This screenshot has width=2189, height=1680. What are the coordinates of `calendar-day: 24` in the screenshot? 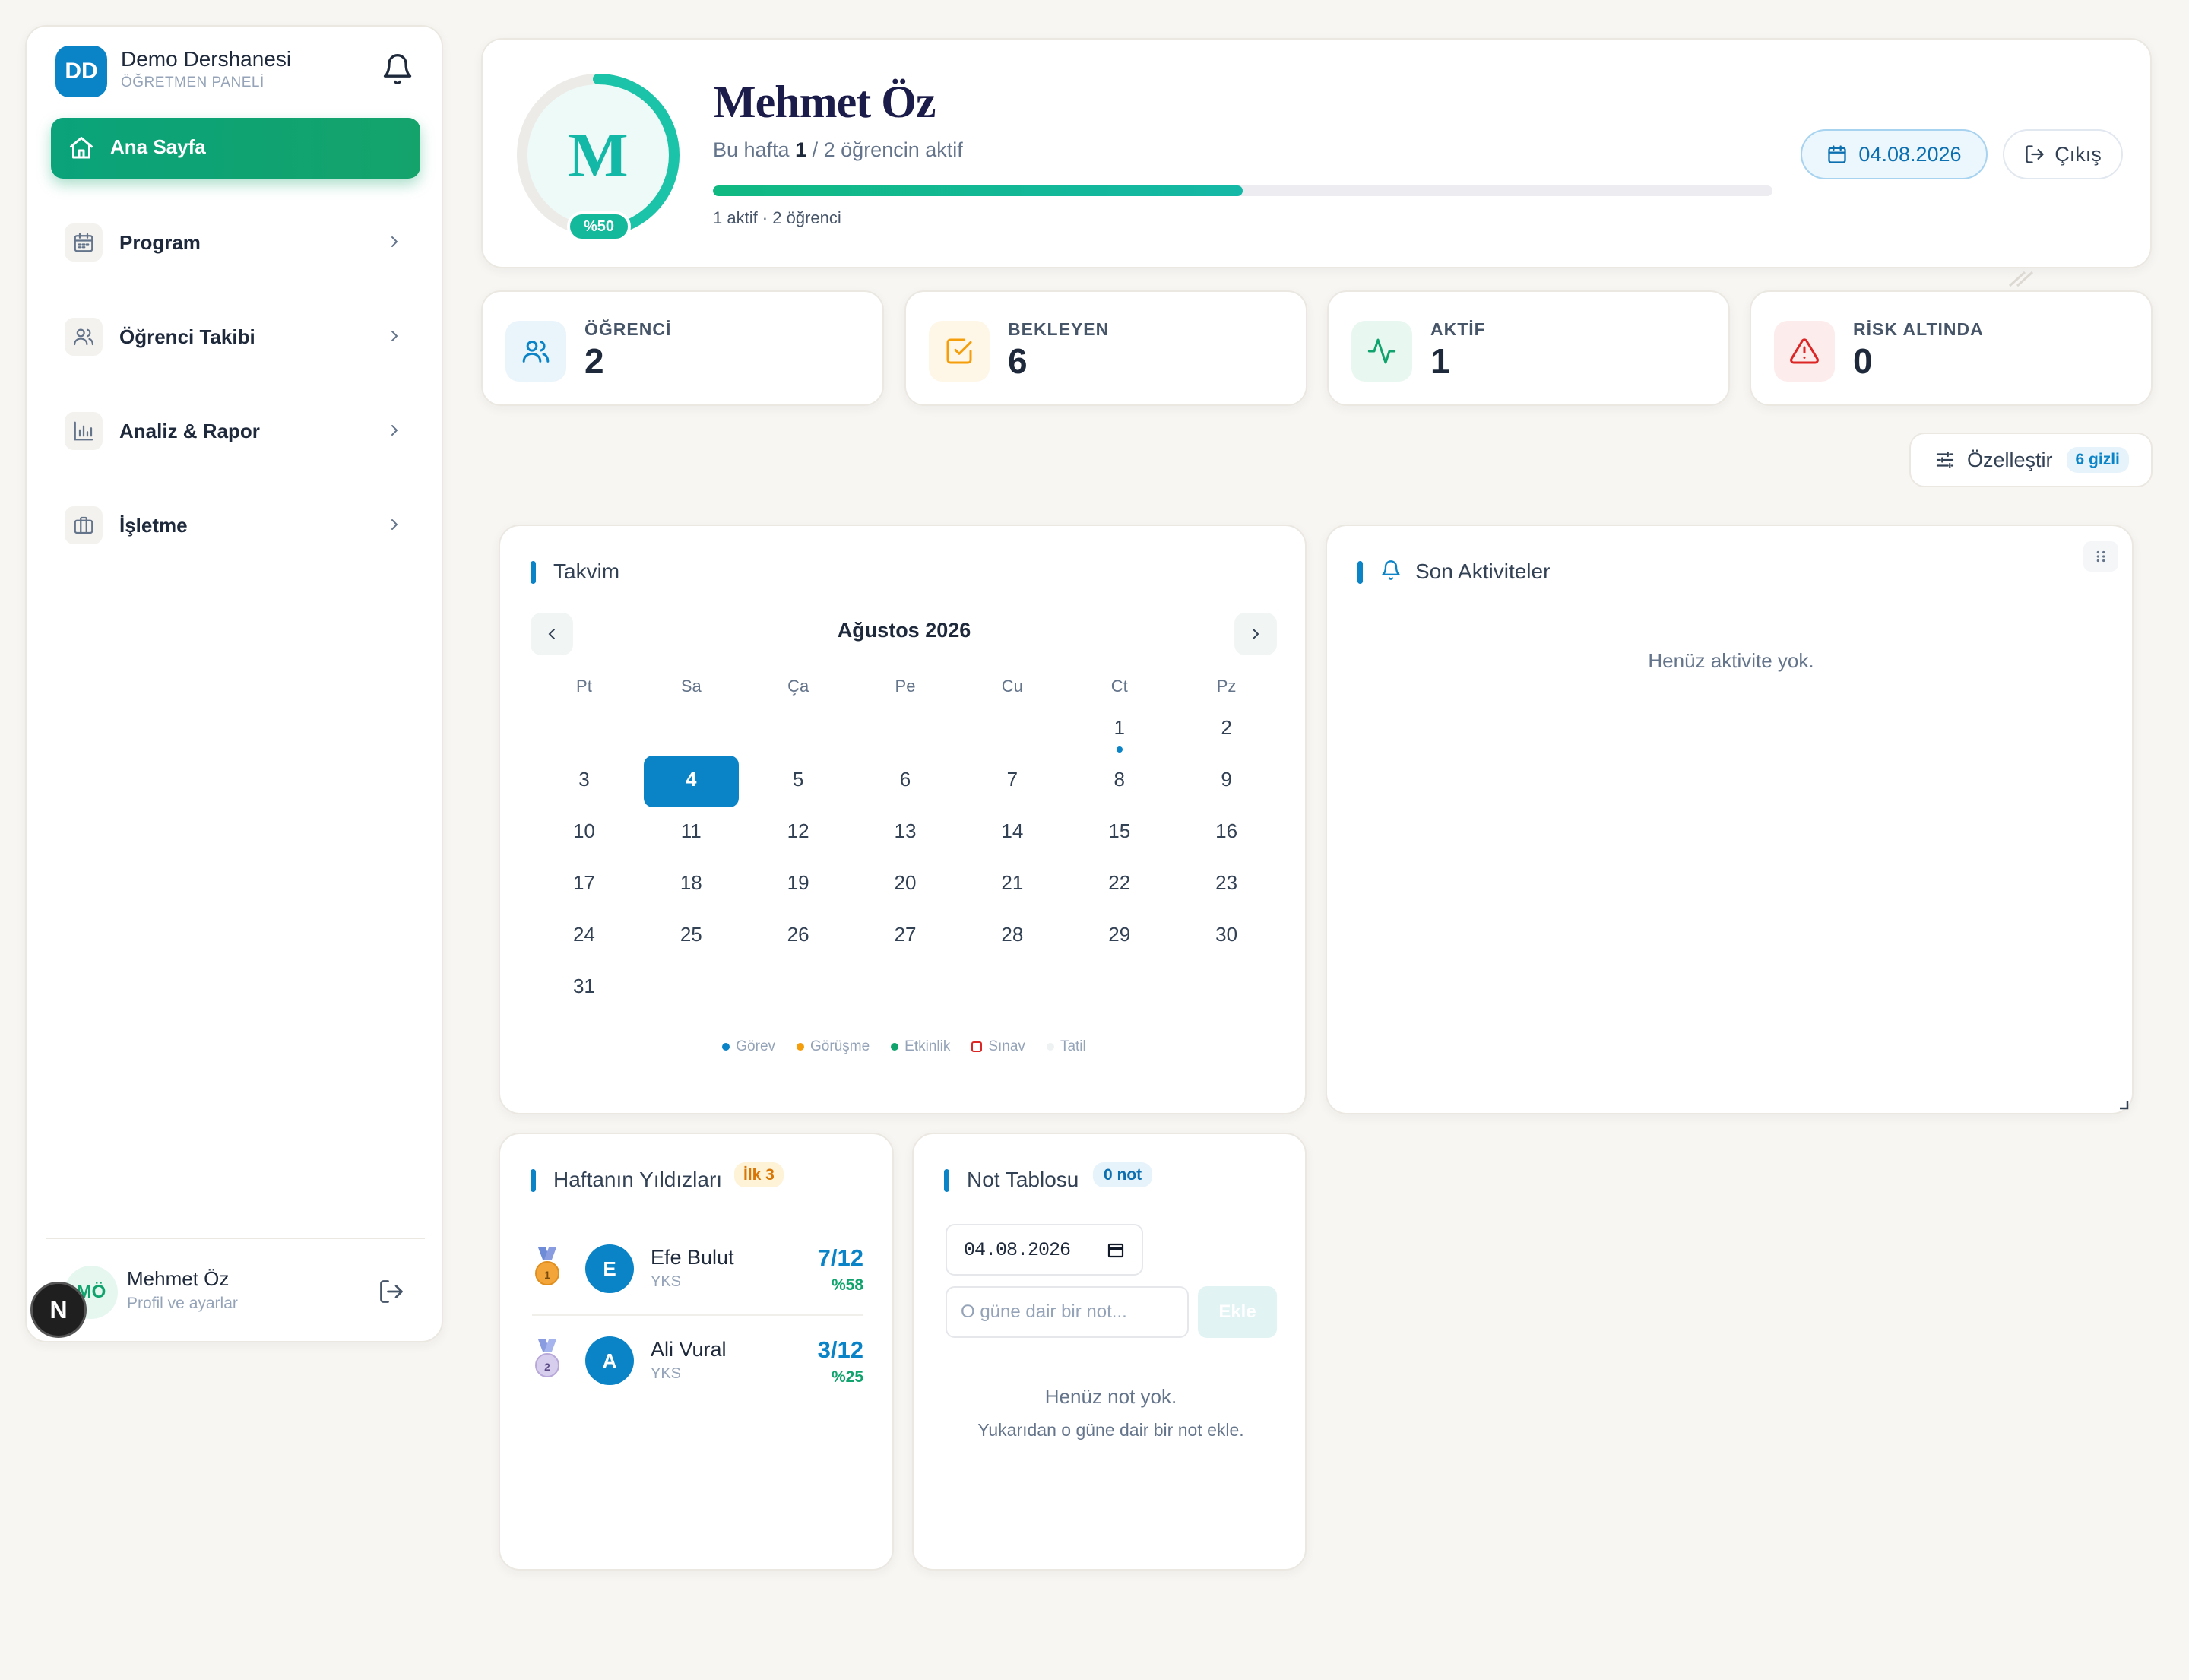 It's located at (584, 936).